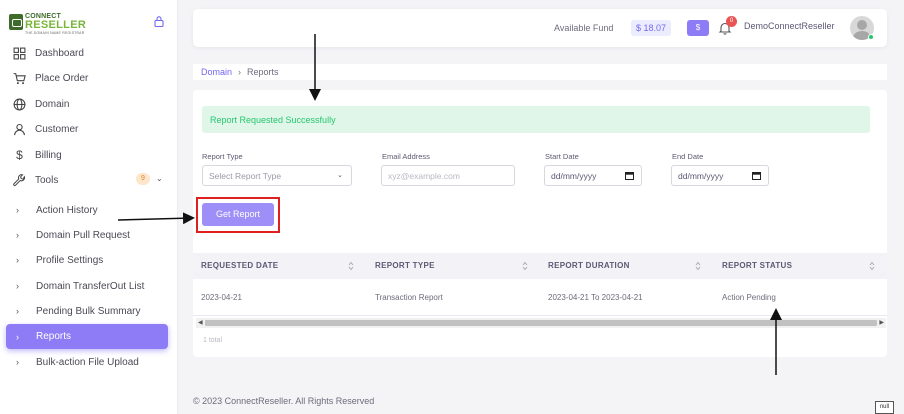  I want to click on email-label: Email Address, so click(406, 156).